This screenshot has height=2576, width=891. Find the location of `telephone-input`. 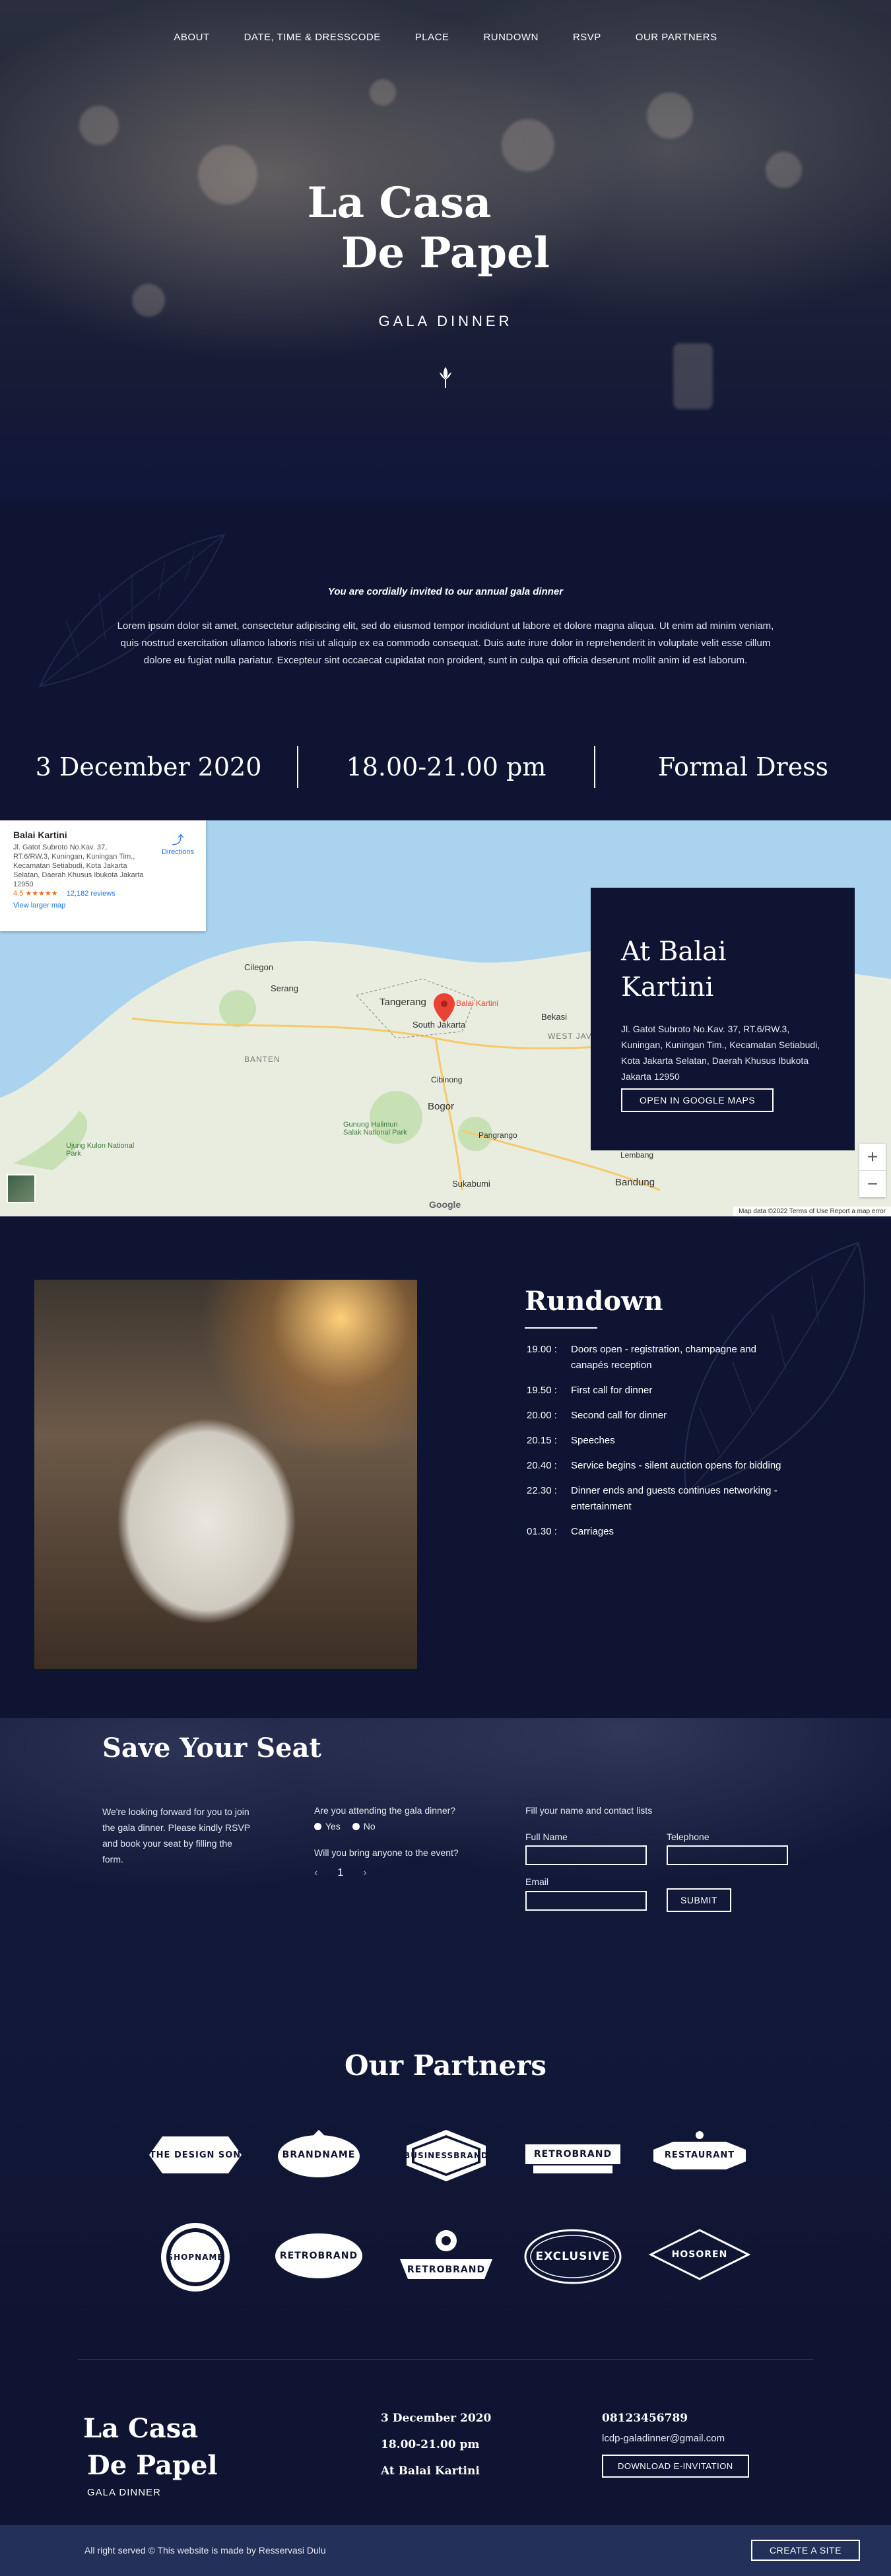

telephone-input is located at coordinates (727, 1855).